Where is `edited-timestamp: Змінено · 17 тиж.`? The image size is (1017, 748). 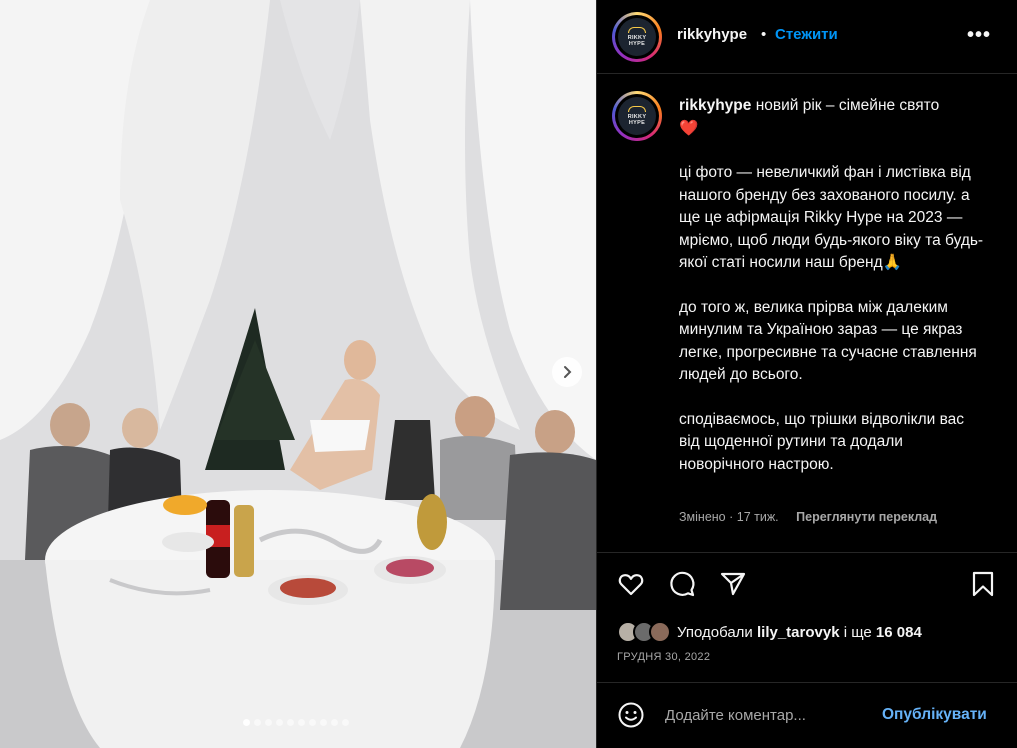 edited-timestamp: Змінено · 17 тиж. is located at coordinates (729, 517).